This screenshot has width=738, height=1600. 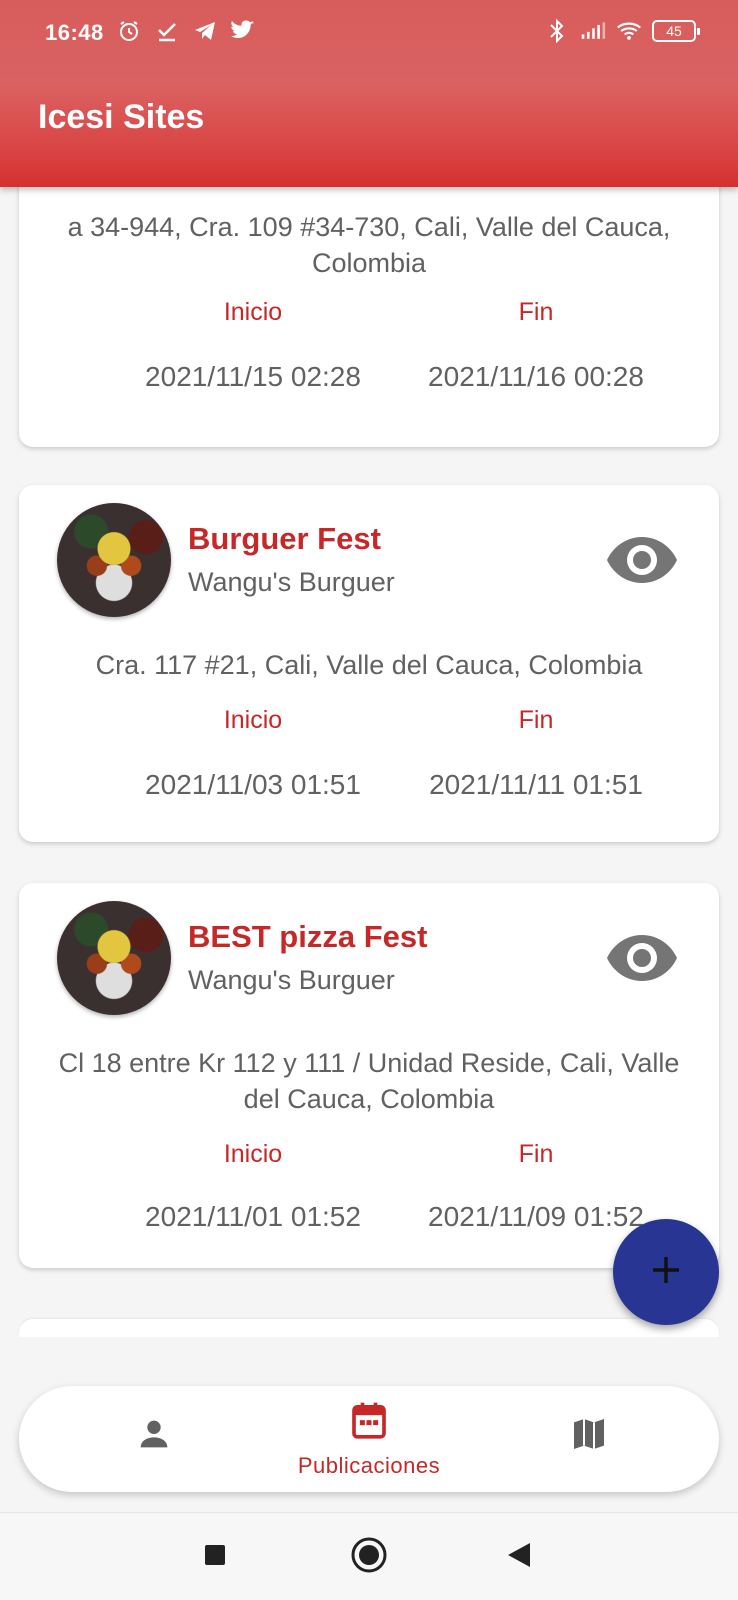 I want to click on plus-icon, so click(x=666, y=1272).